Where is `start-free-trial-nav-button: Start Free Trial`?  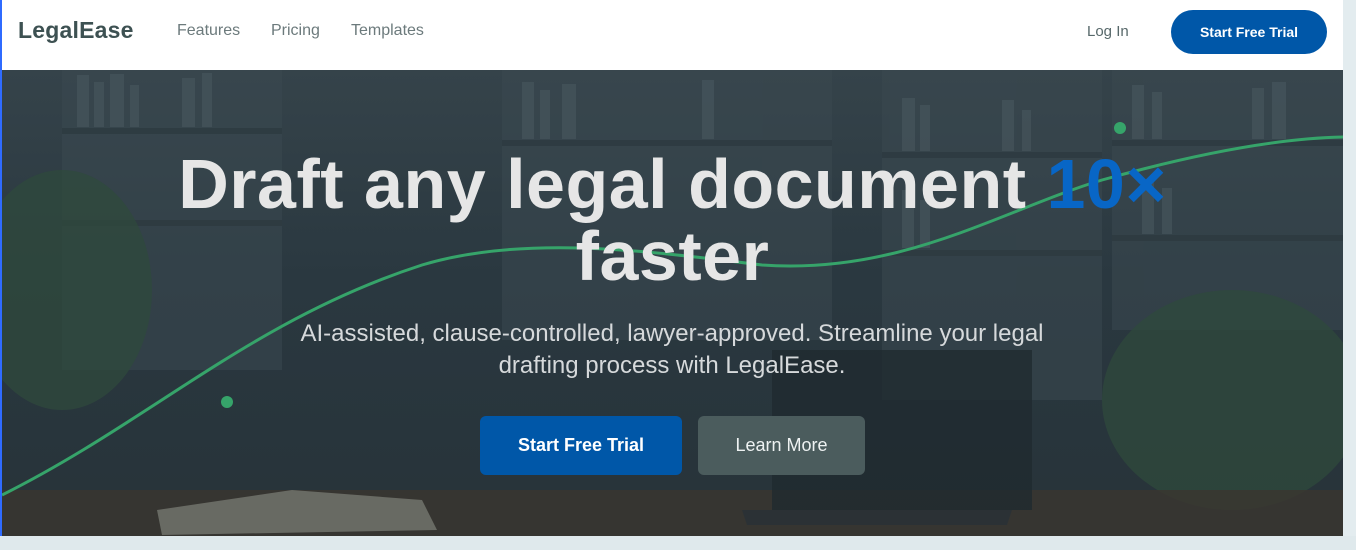 start-free-trial-nav-button: Start Free Trial is located at coordinates (1249, 32).